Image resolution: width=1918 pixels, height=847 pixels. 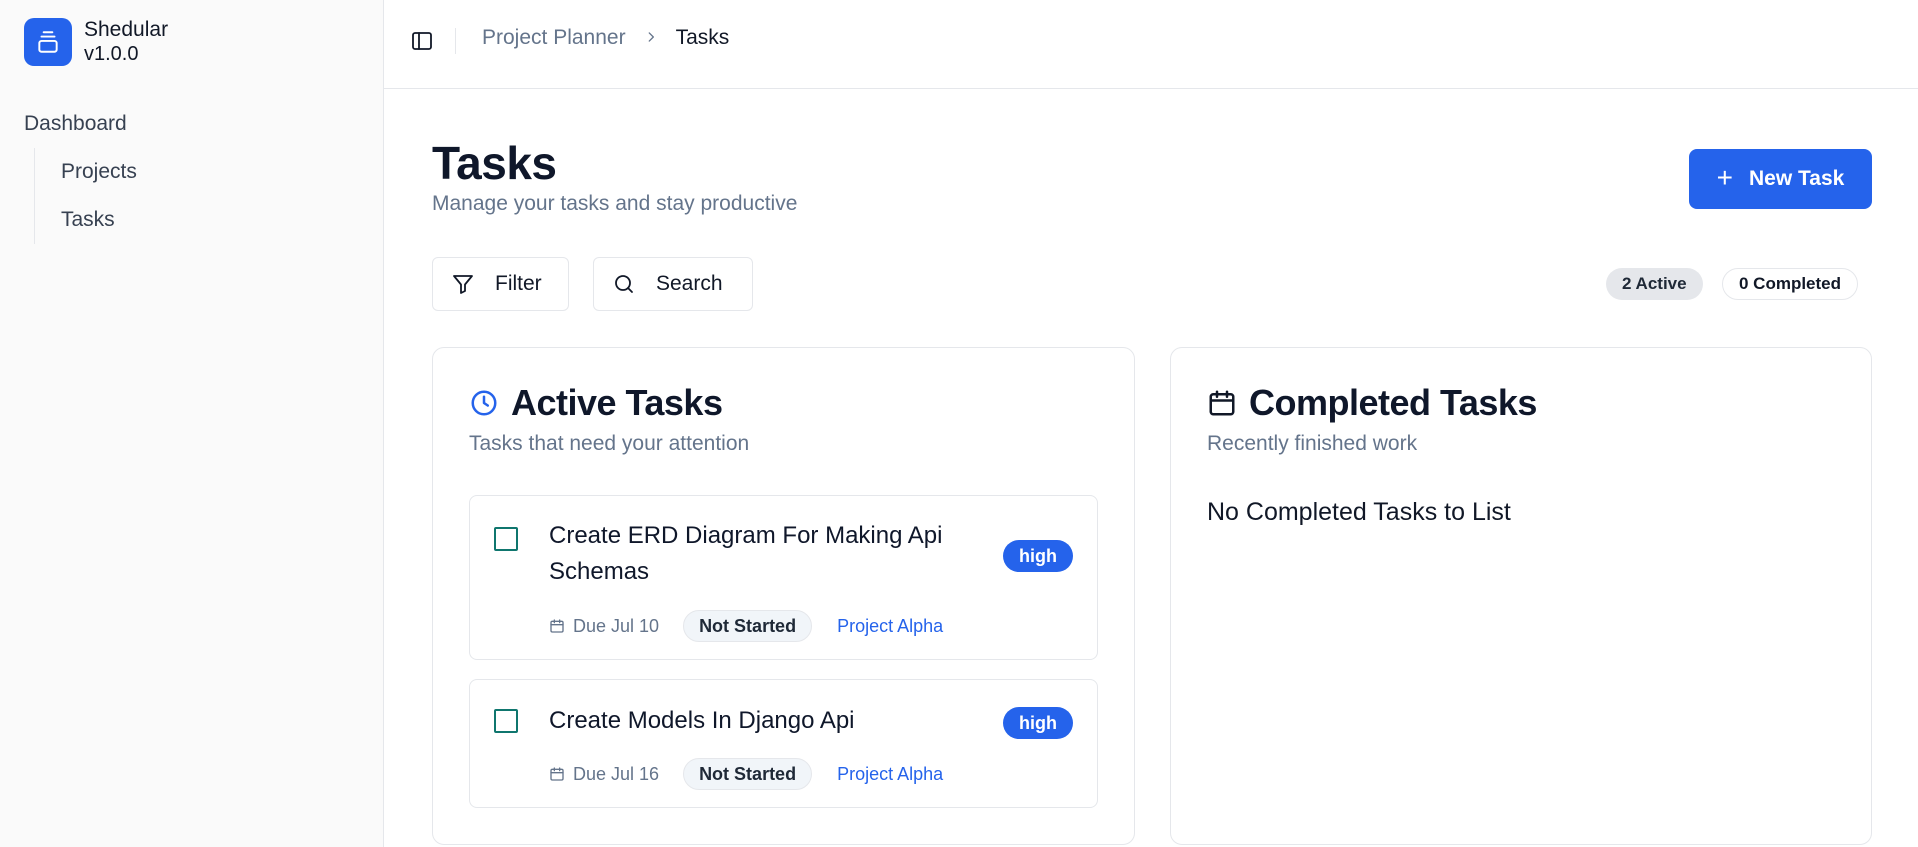 What do you see at coordinates (494, 163) in the screenshot?
I see `page-title: Tasks` at bounding box center [494, 163].